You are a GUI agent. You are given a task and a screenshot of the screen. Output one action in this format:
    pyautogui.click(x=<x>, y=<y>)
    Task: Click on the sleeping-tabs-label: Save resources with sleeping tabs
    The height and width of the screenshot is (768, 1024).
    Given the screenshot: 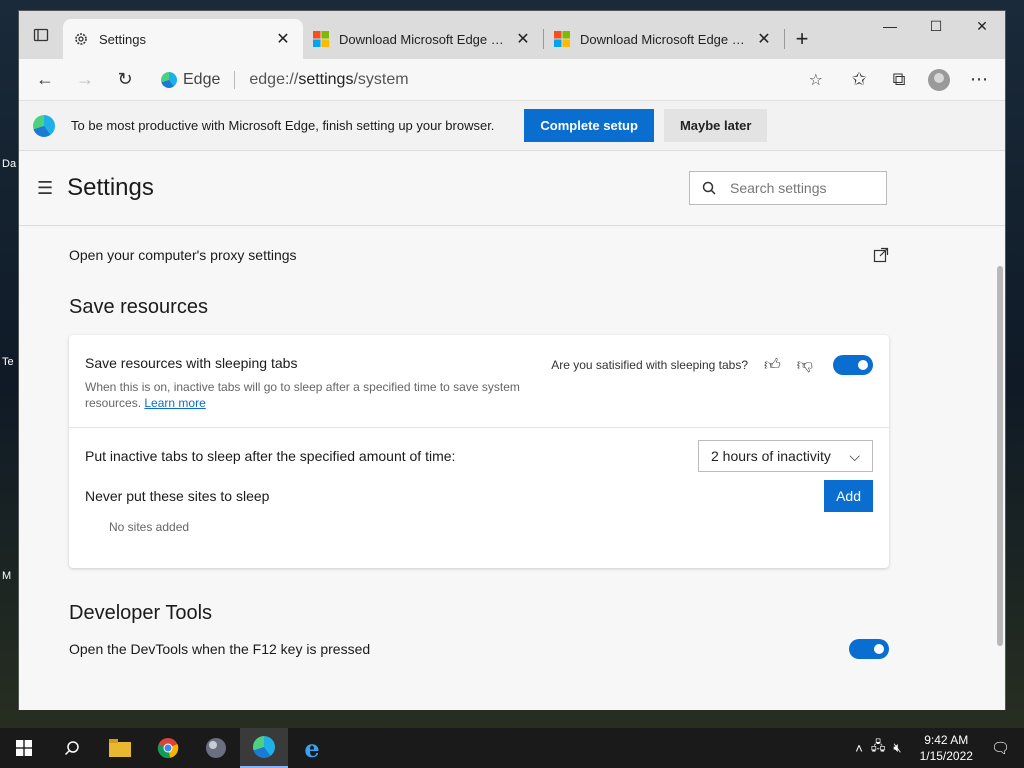 What is the action you would take?
    pyautogui.click(x=191, y=363)
    